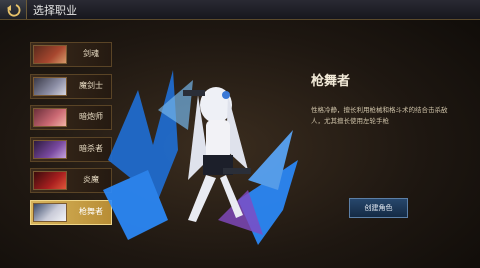 This screenshot has height=268, width=480. Describe the element at coordinates (50, 212) in the screenshot. I see `portrait-gun-dancer` at that location.